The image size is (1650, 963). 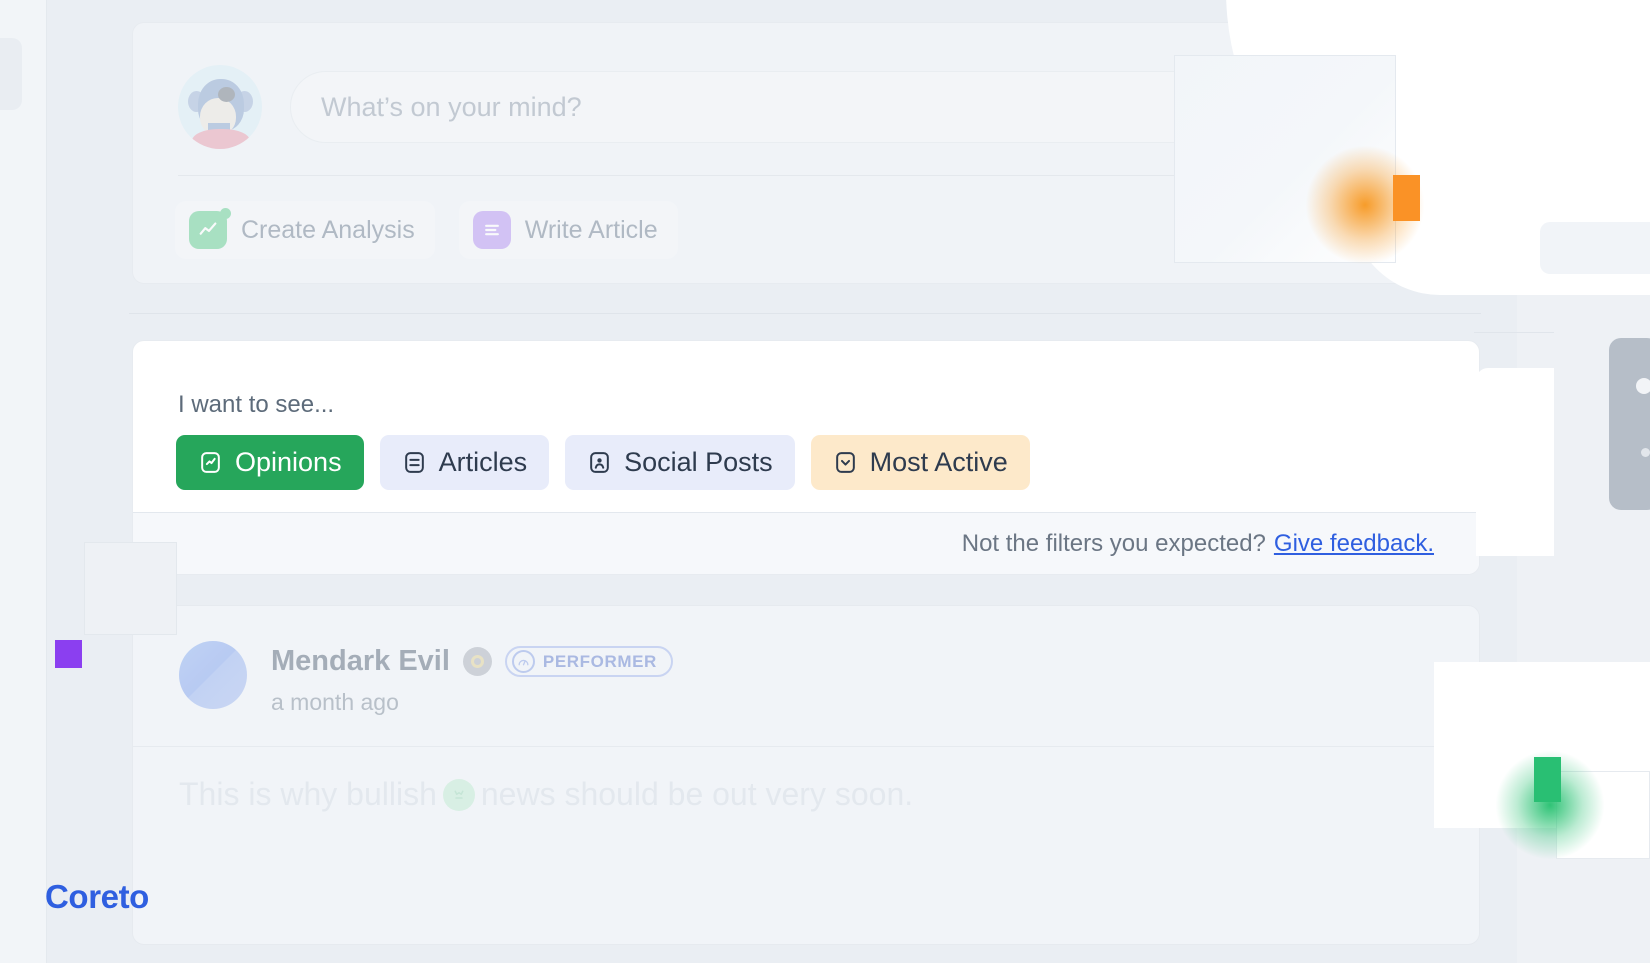 I want to click on filter-chip-social-posts: Social Posts, so click(x=680, y=462).